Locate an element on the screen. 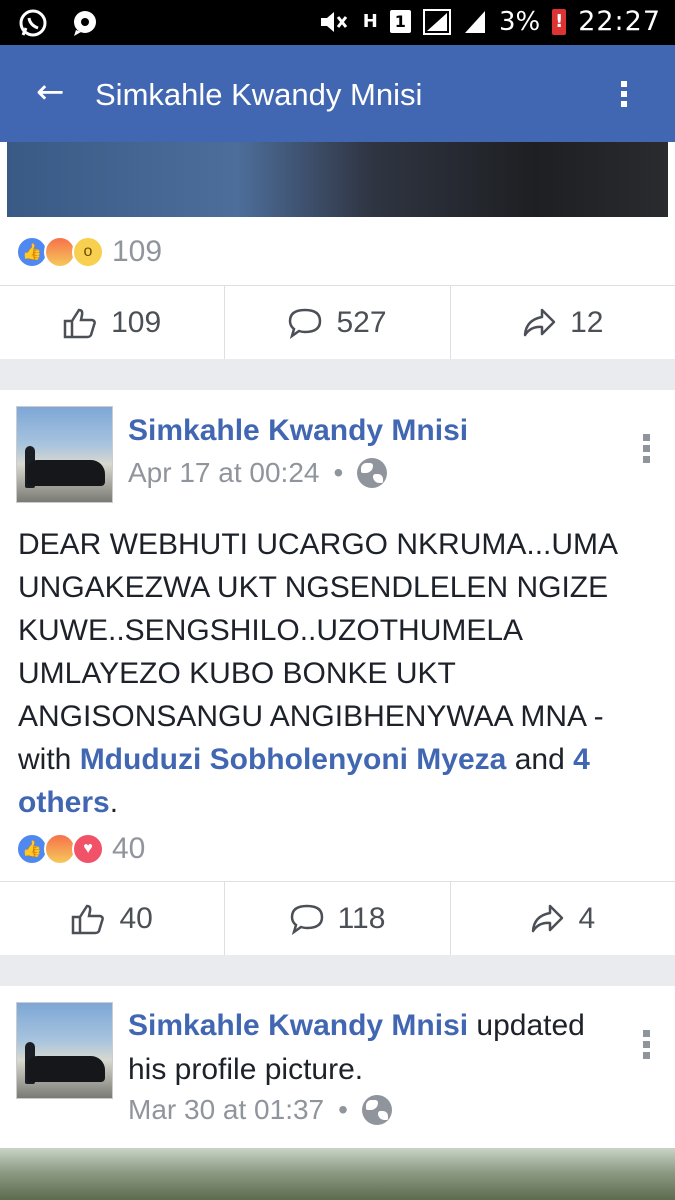 This screenshot has height=1200, width=675. mute-icon is located at coordinates (333, 21).